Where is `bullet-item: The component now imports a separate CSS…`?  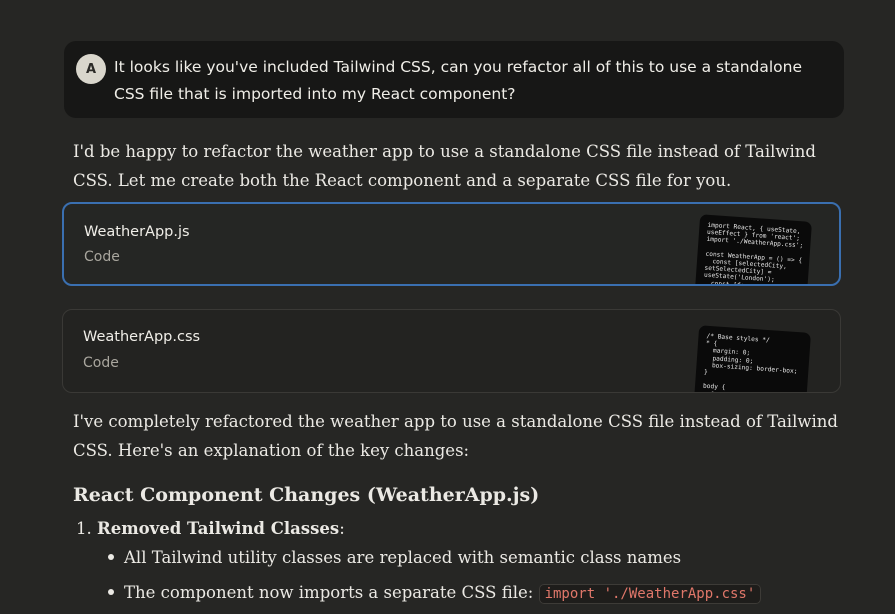 bullet-item: The component now imports a separate CSS… is located at coordinates (435, 593).